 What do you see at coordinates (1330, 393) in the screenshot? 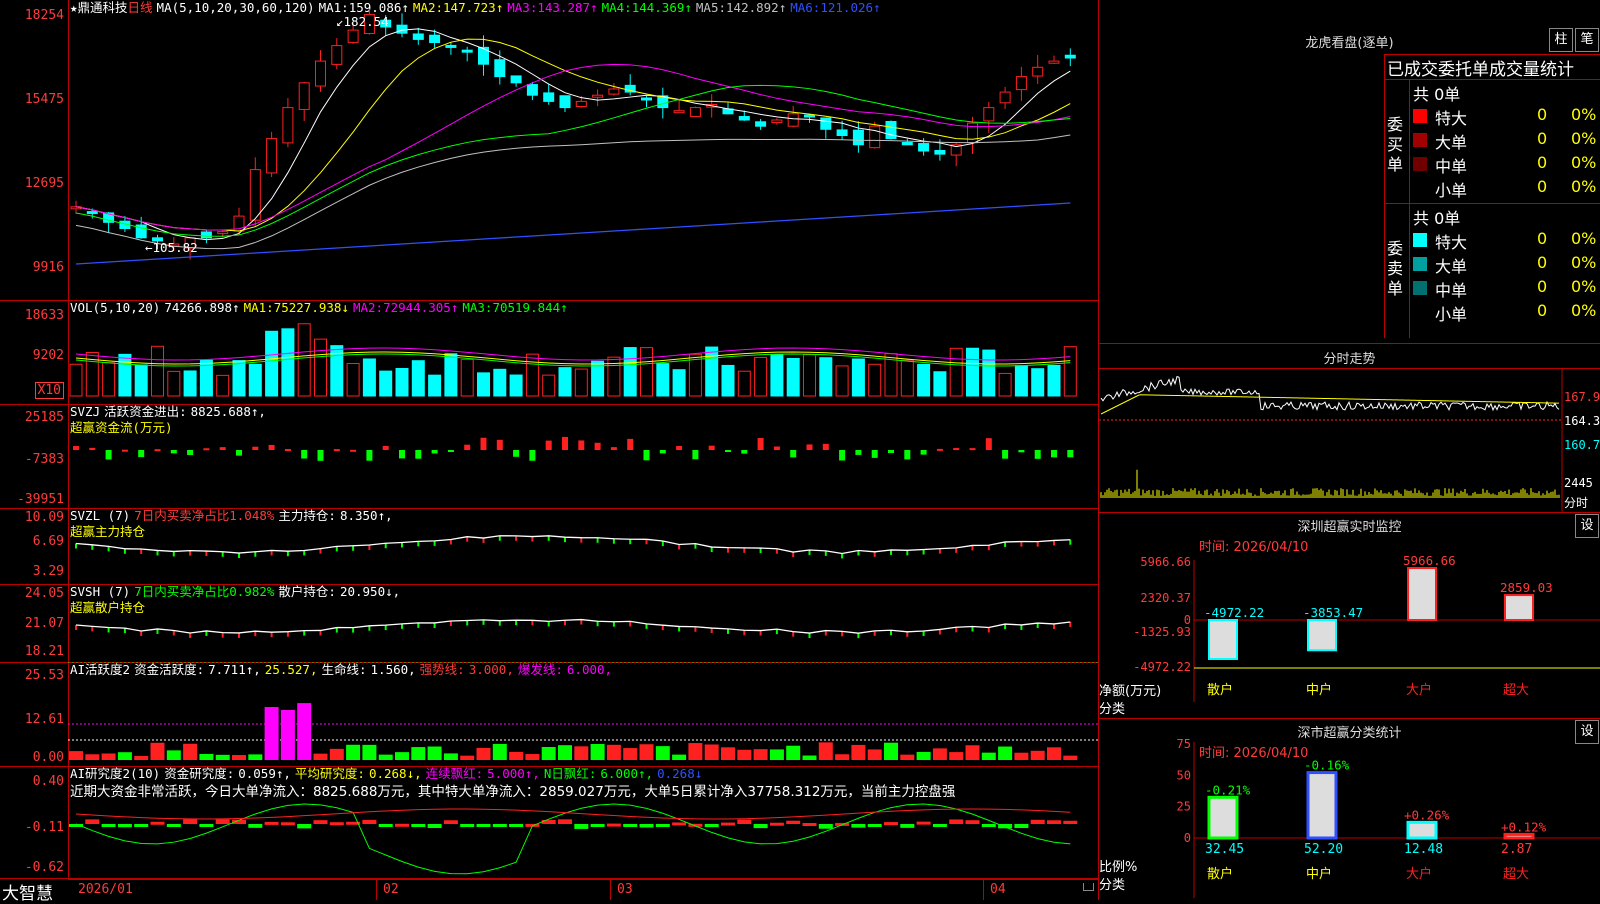
I see `price-line` at bounding box center [1330, 393].